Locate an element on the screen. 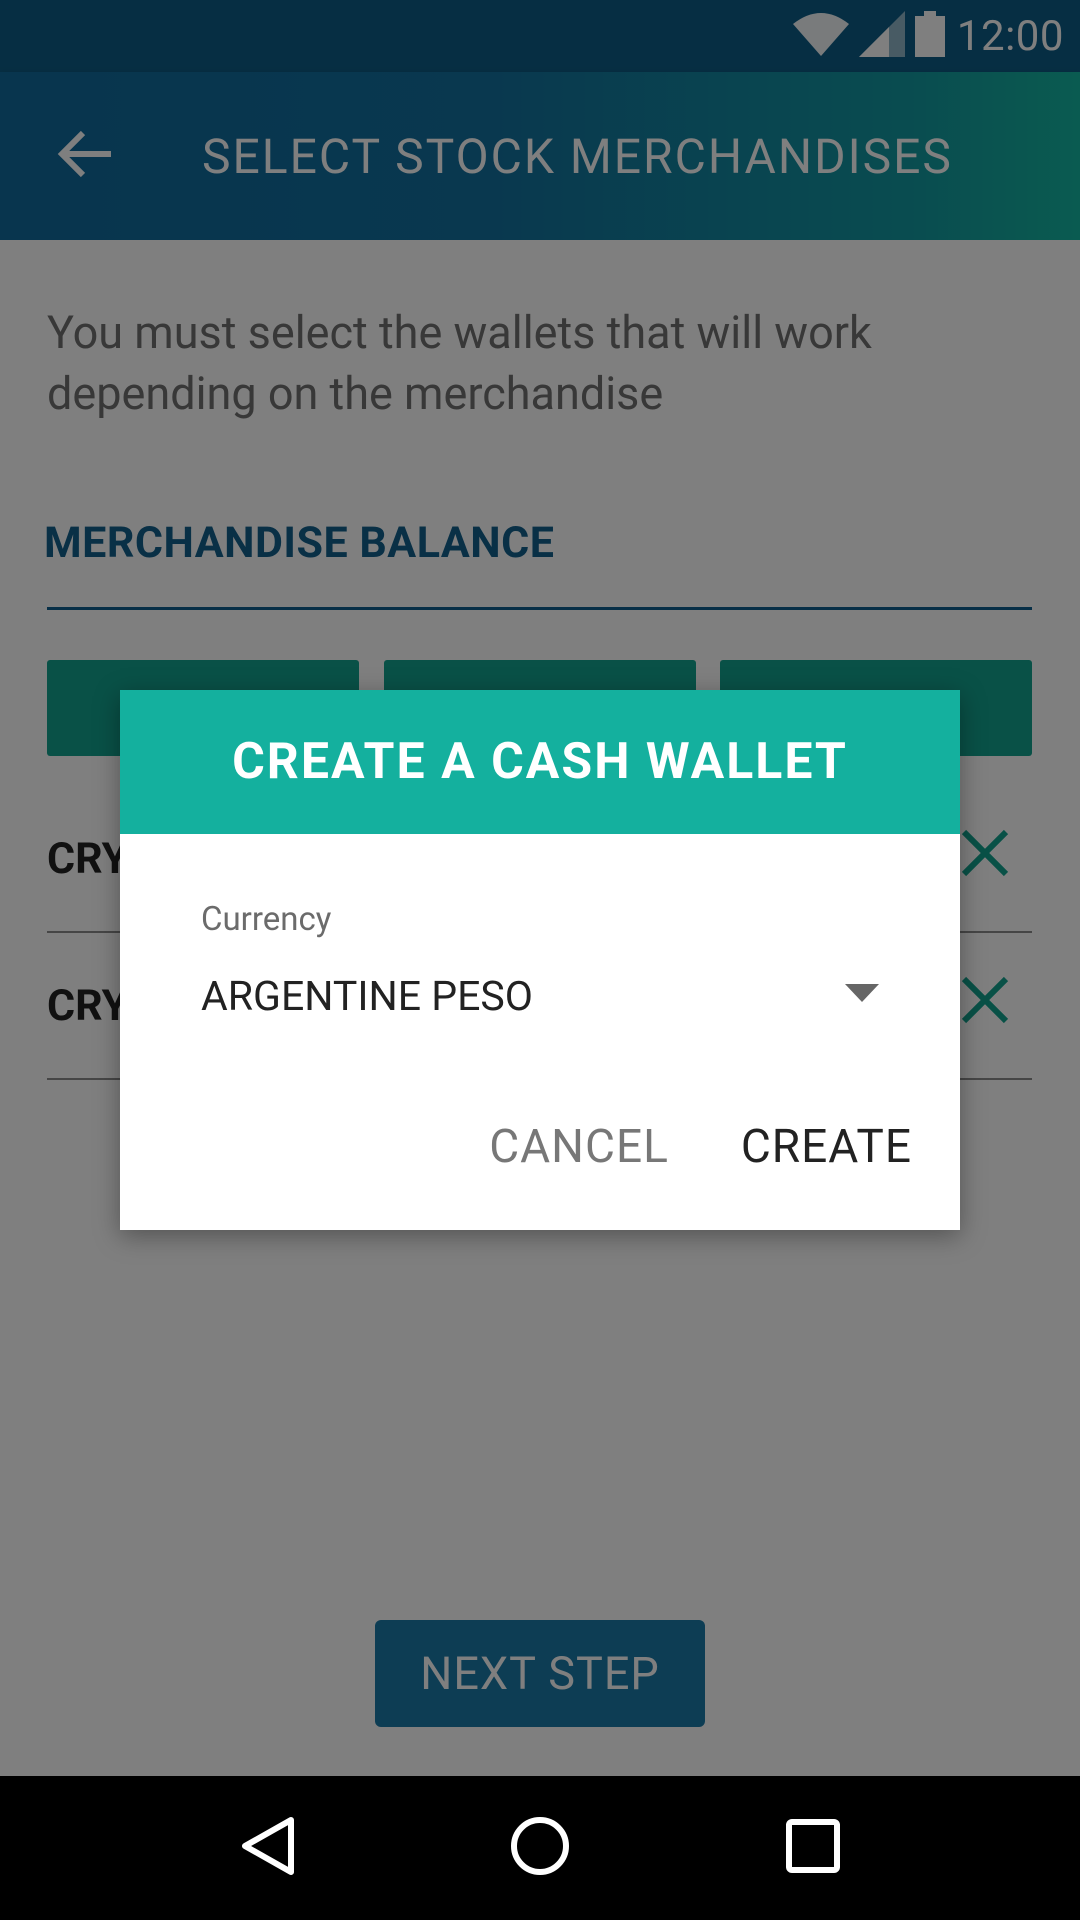  square-recents-icon is located at coordinates (813, 1848).